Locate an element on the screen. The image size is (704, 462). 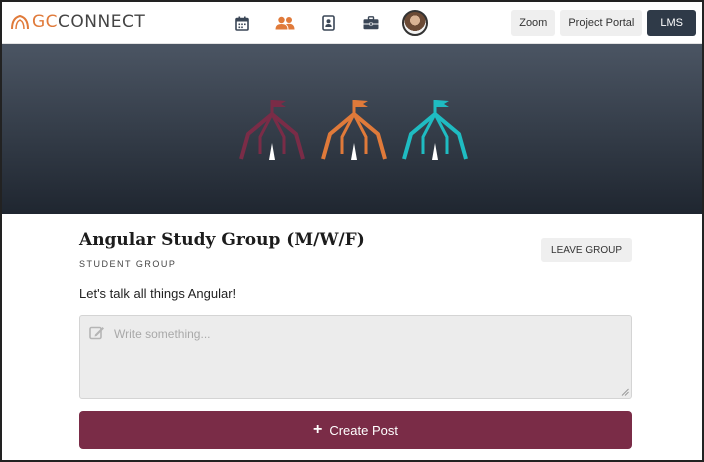
banner-tents-graphic is located at coordinates (353, 130).